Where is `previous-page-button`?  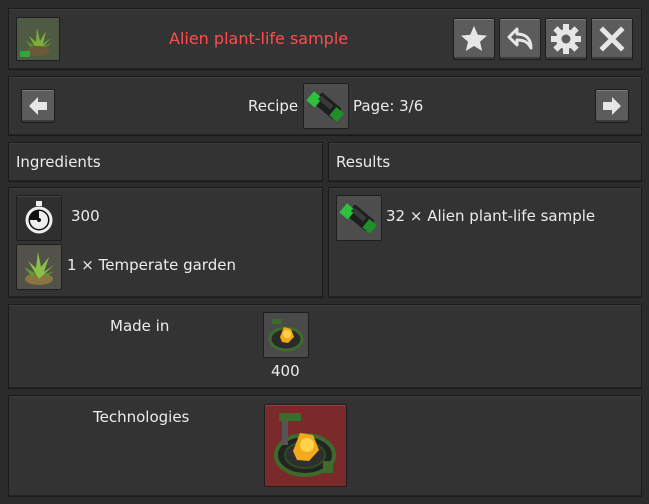 previous-page-button is located at coordinates (38, 106).